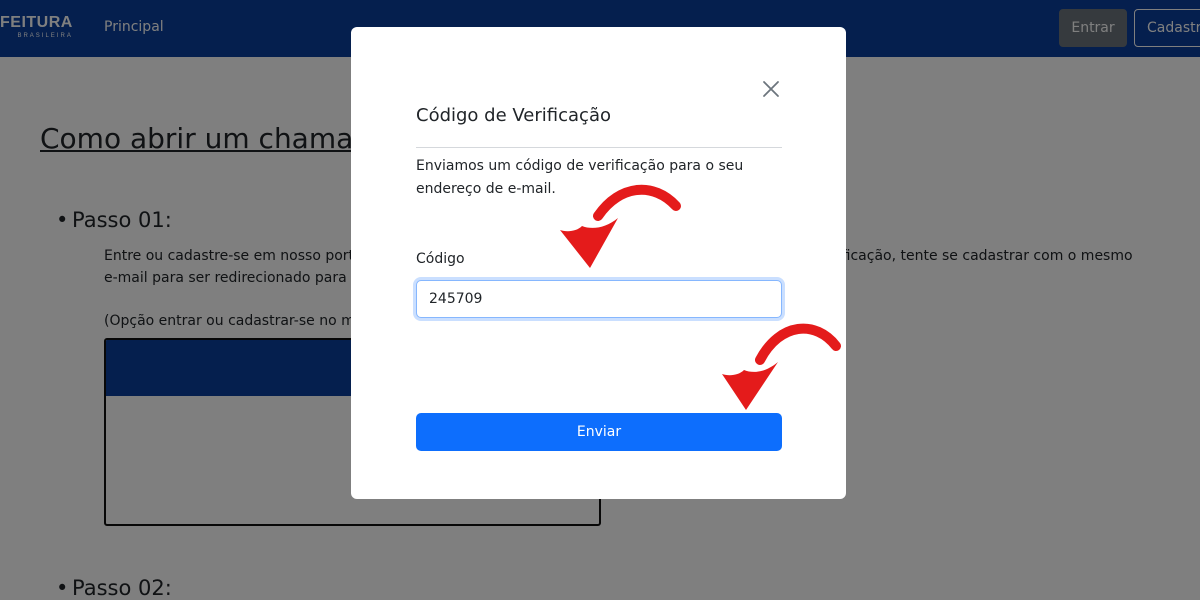 This screenshot has height=600, width=1200. Describe the element at coordinates (771, 89) in the screenshot. I see `close-icon` at that location.